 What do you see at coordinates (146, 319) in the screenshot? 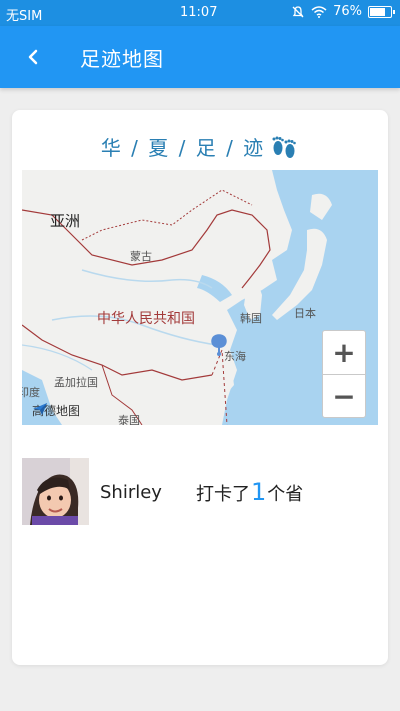
I see `map-label-china: 中华人民共和国` at bounding box center [146, 319].